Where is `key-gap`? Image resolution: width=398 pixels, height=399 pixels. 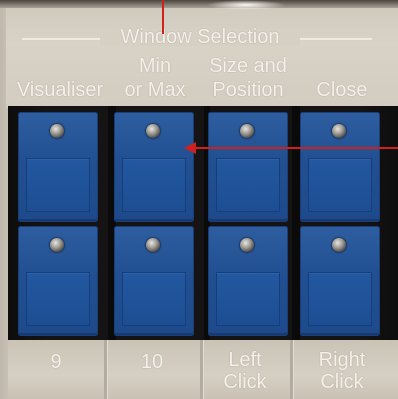 key-gap is located at coordinates (296, 224).